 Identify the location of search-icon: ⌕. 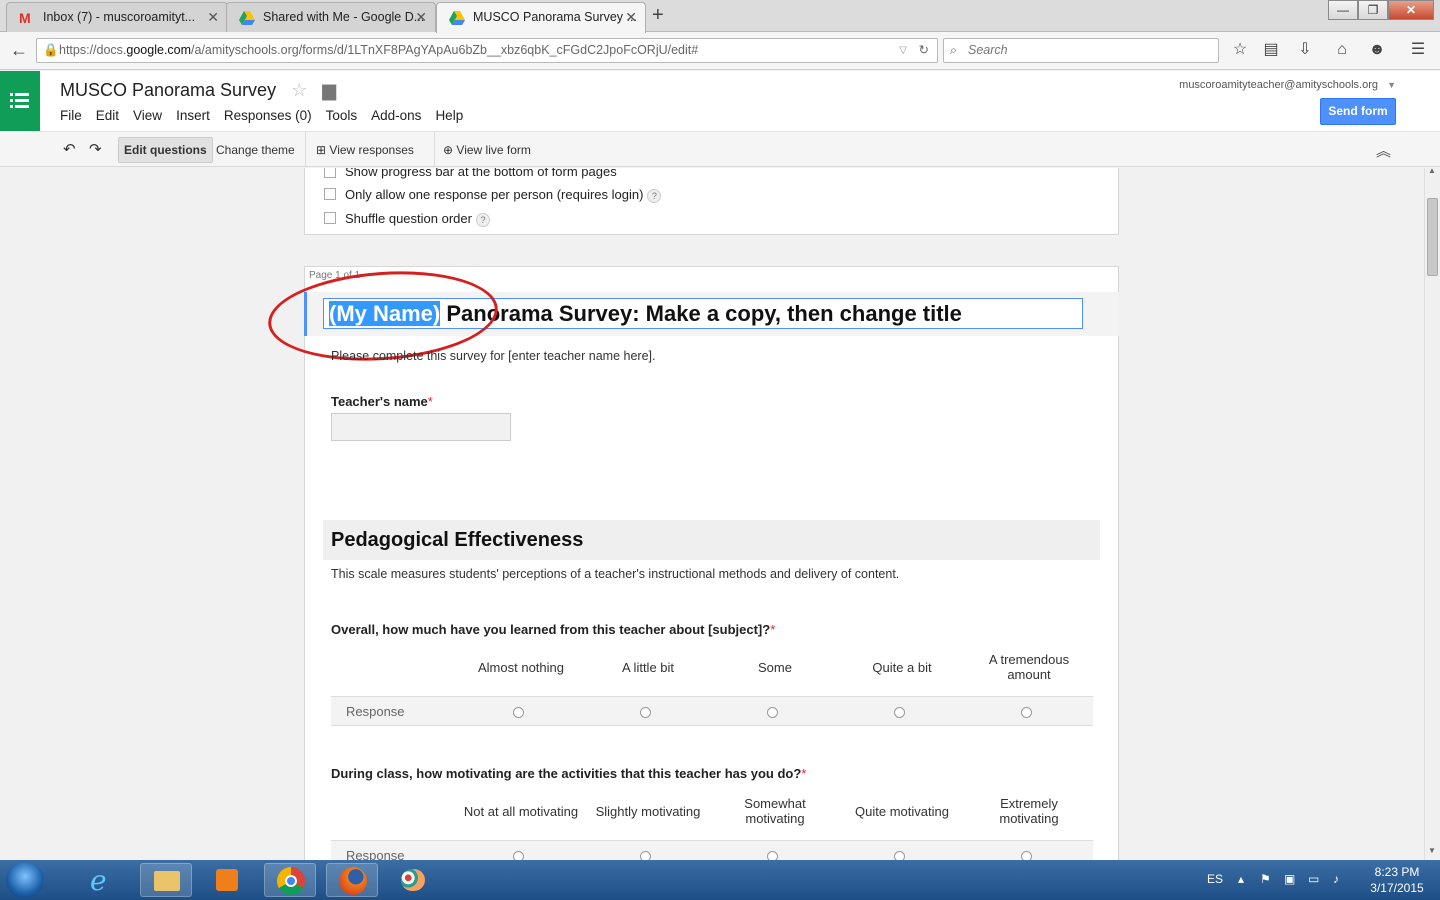
(954, 50).